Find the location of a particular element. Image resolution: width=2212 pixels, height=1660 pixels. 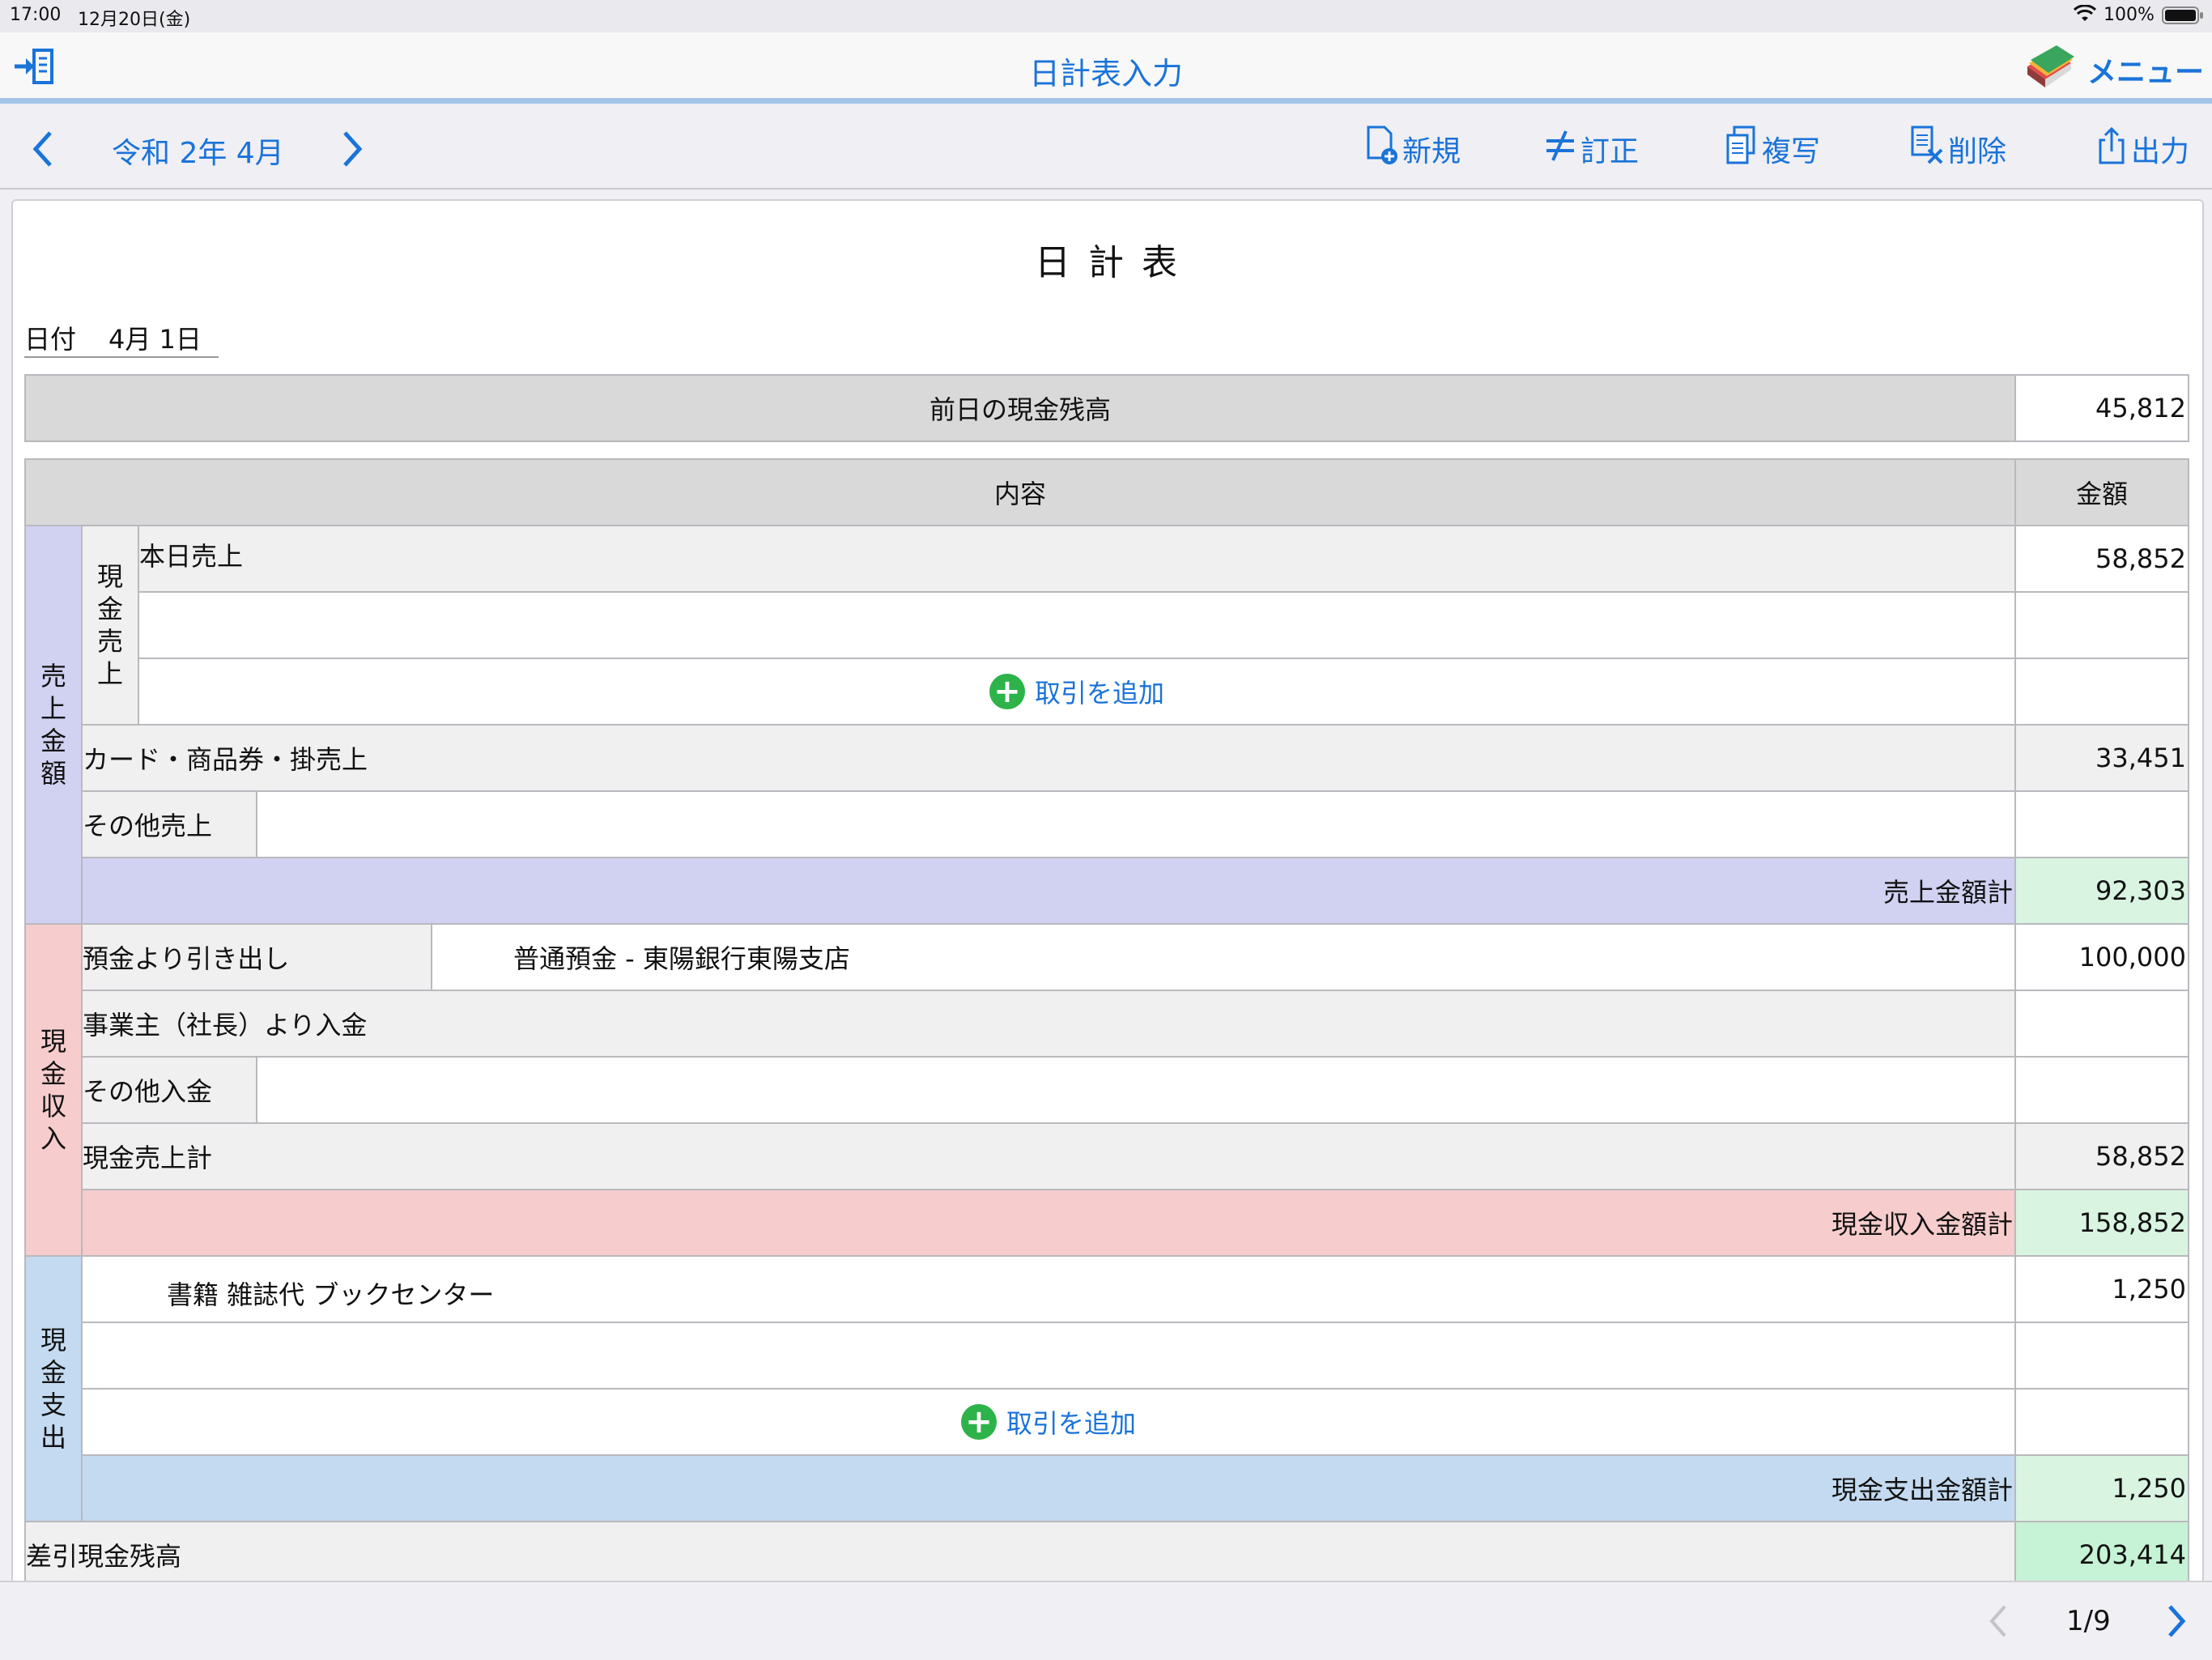

income-total-label: 現金収入金額計 is located at coordinates (1048, 1223).